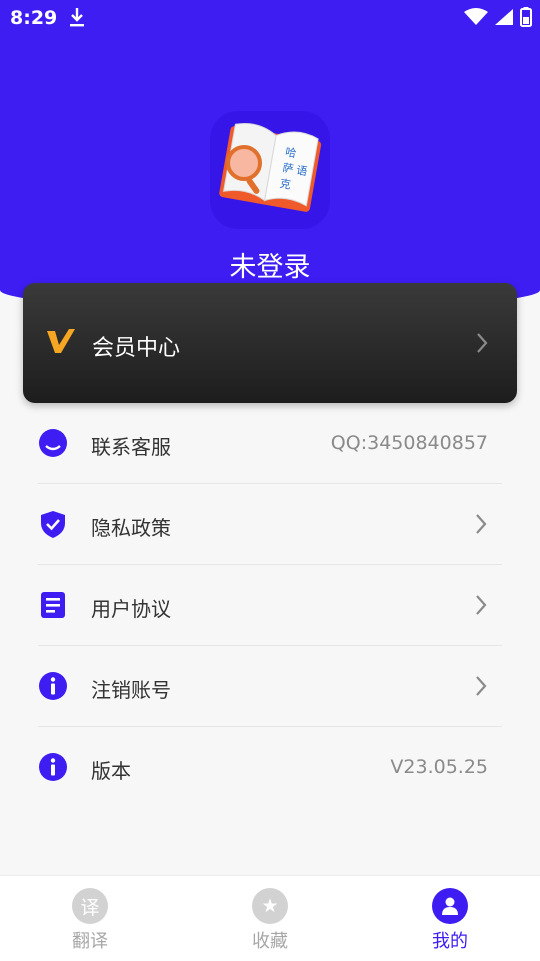  What do you see at coordinates (53, 605) in the screenshot?
I see `document-icon` at bounding box center [53, 605].